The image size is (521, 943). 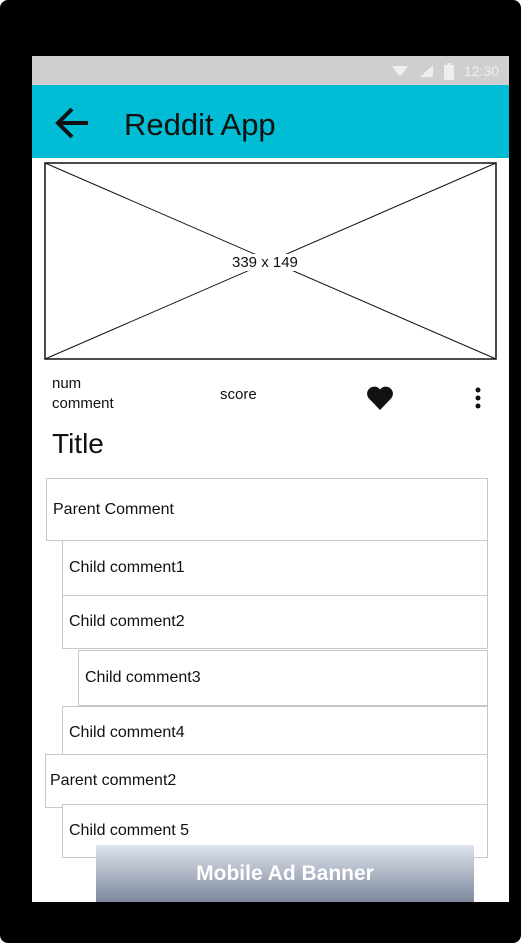 What do you see at coordinates (113, 780) in the screenshot?
I see `comment-text: Parent comment2` at bounding box center [113, 780].